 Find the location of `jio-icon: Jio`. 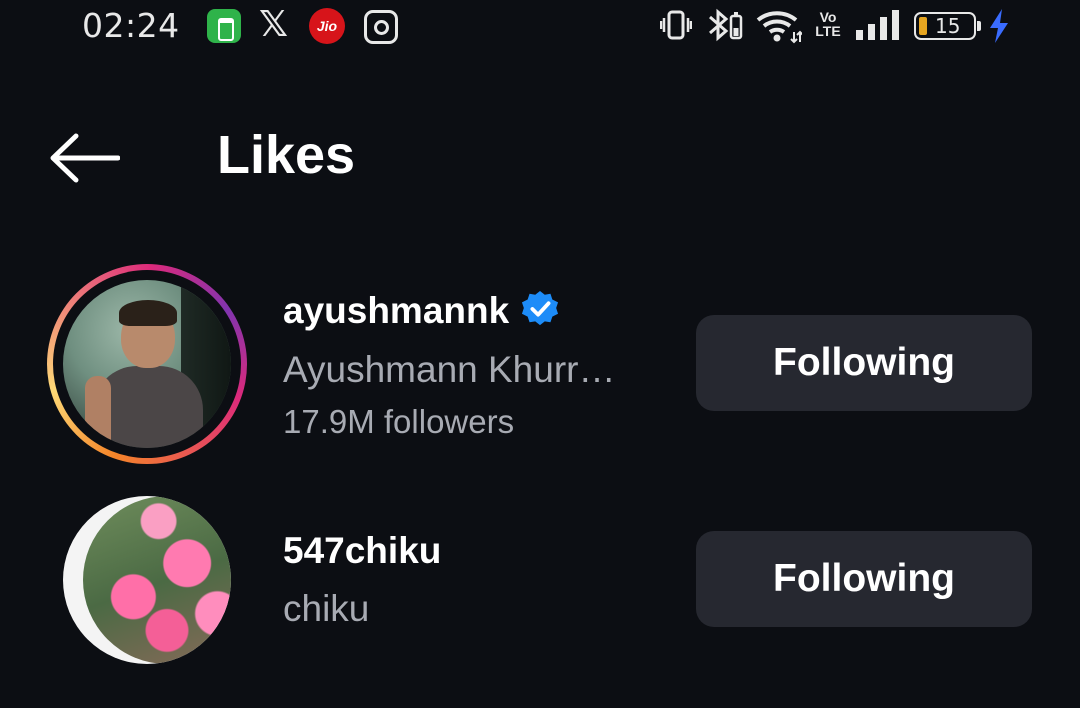

jio-icon: Jio is located at coordinates (327, 26).